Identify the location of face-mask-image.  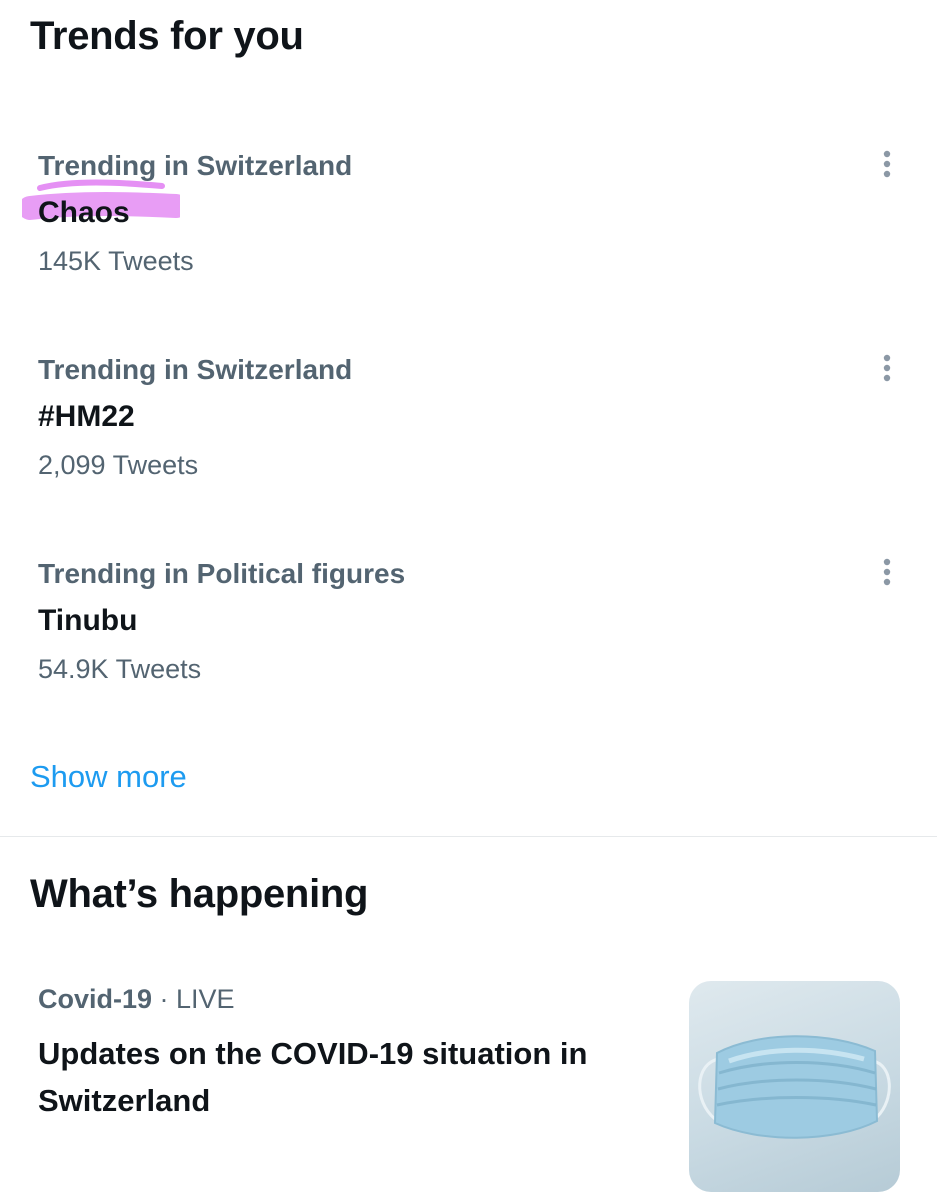
(794, 1086).